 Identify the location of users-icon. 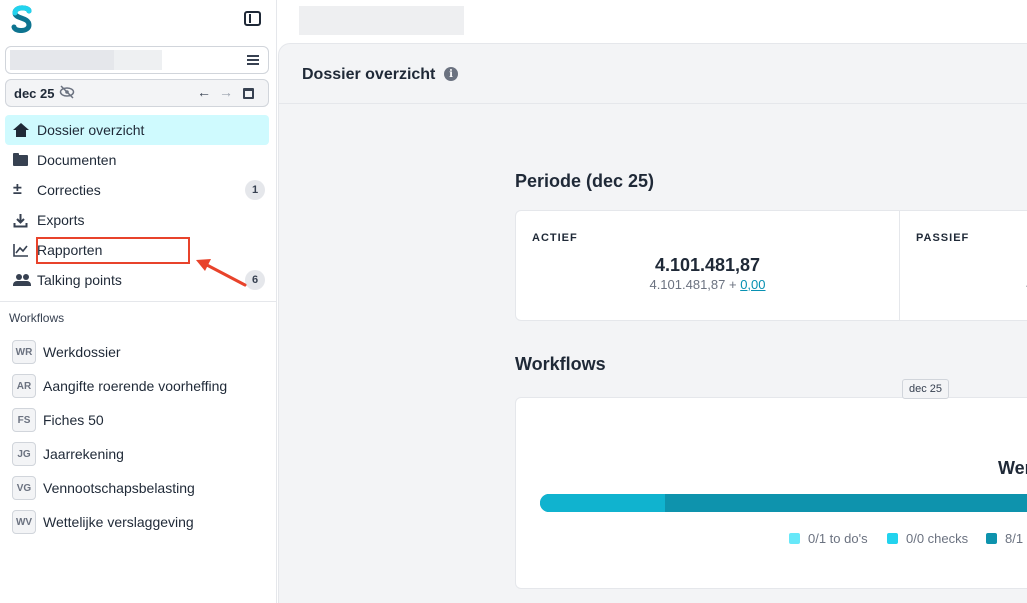
(21, 280).